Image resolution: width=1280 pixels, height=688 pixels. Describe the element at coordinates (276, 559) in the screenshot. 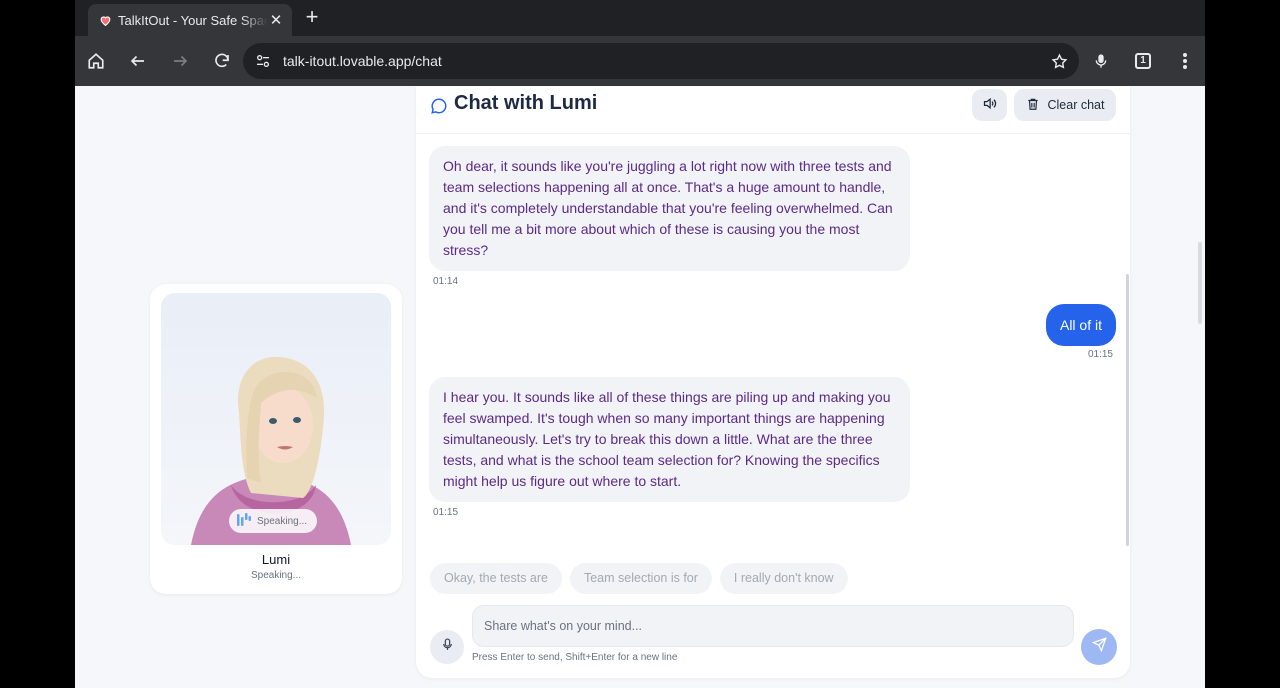

I see `avatar-name: Lumi` at that location.